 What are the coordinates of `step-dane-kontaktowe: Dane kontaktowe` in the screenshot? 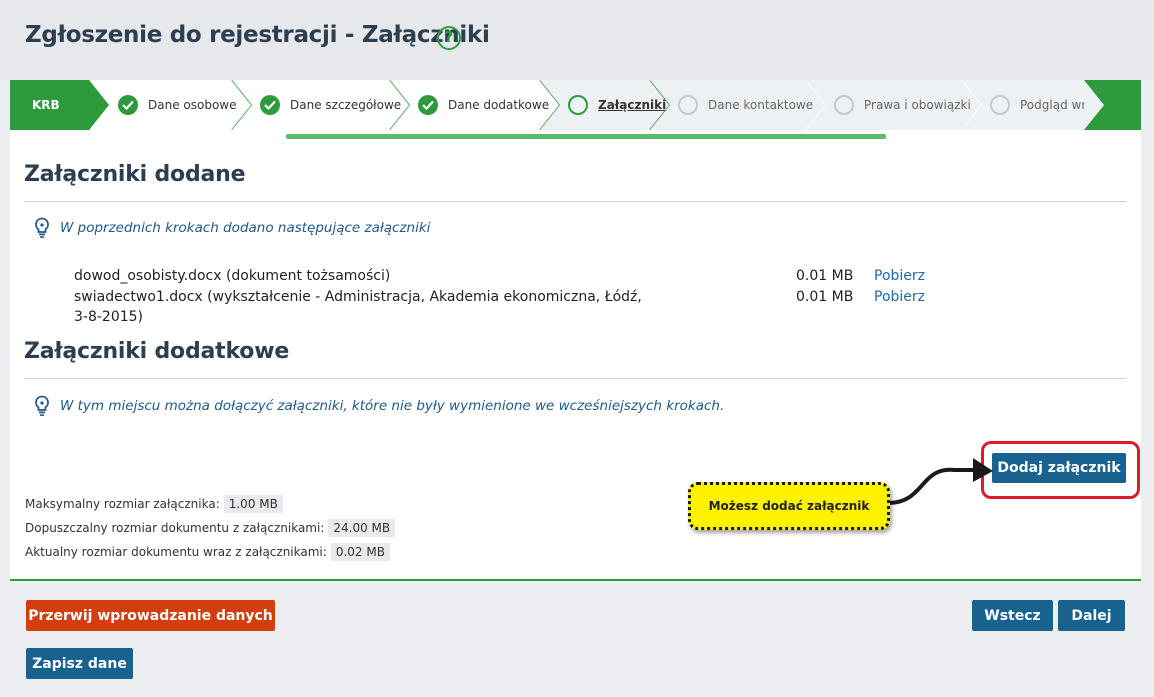 It's located at (738, 105).